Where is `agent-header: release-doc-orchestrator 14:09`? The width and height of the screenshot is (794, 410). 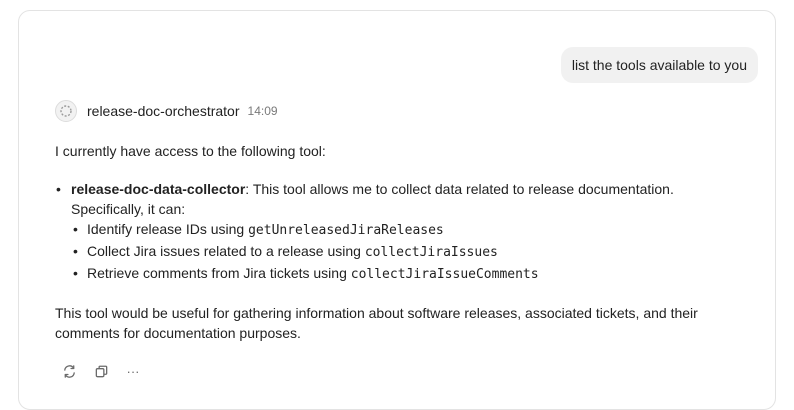 agent-header: release-doc-orchestrator 14:09 is located at coordinates (166, 111).